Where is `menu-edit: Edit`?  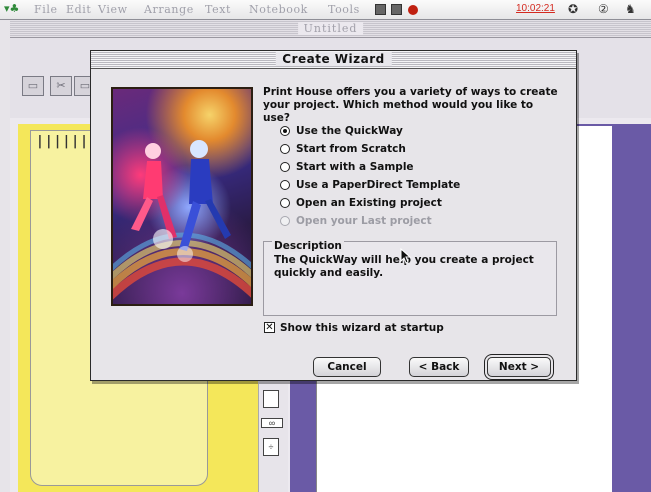 menu-edit: Edit is located at coordinates (78, 9).